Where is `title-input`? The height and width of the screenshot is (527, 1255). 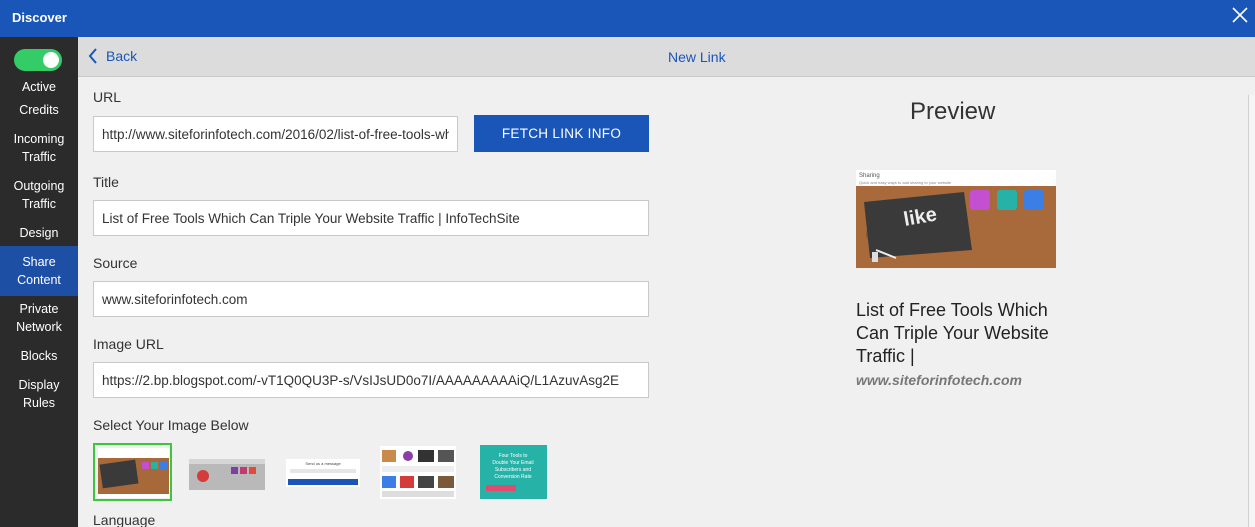
title-input is located at coordinates (371, 218).